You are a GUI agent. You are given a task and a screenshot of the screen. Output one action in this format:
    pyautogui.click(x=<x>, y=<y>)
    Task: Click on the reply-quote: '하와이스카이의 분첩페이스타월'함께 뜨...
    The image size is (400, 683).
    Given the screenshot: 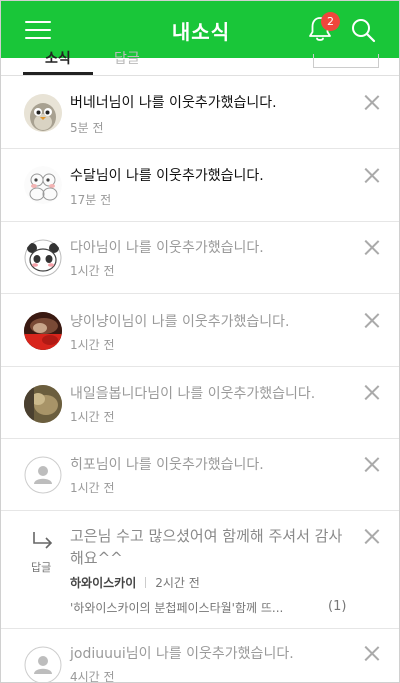 What is the action you would take?
    pyautogui.click(x=180, y=607)
    